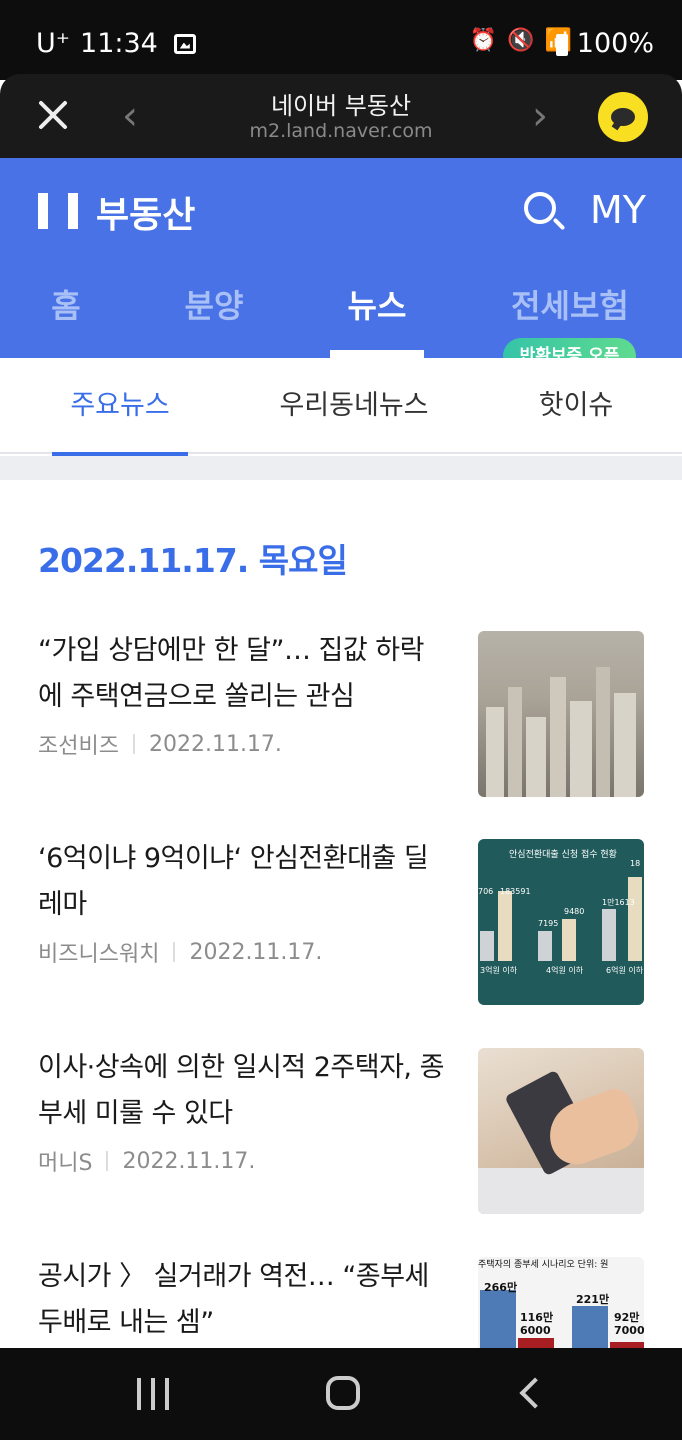 The width and height of the screenshot is (682, 1440). Describe the element at coordinates (625, 970) in the screenshot. I see `thumb-axis-label: 6억원 이하` at that location.